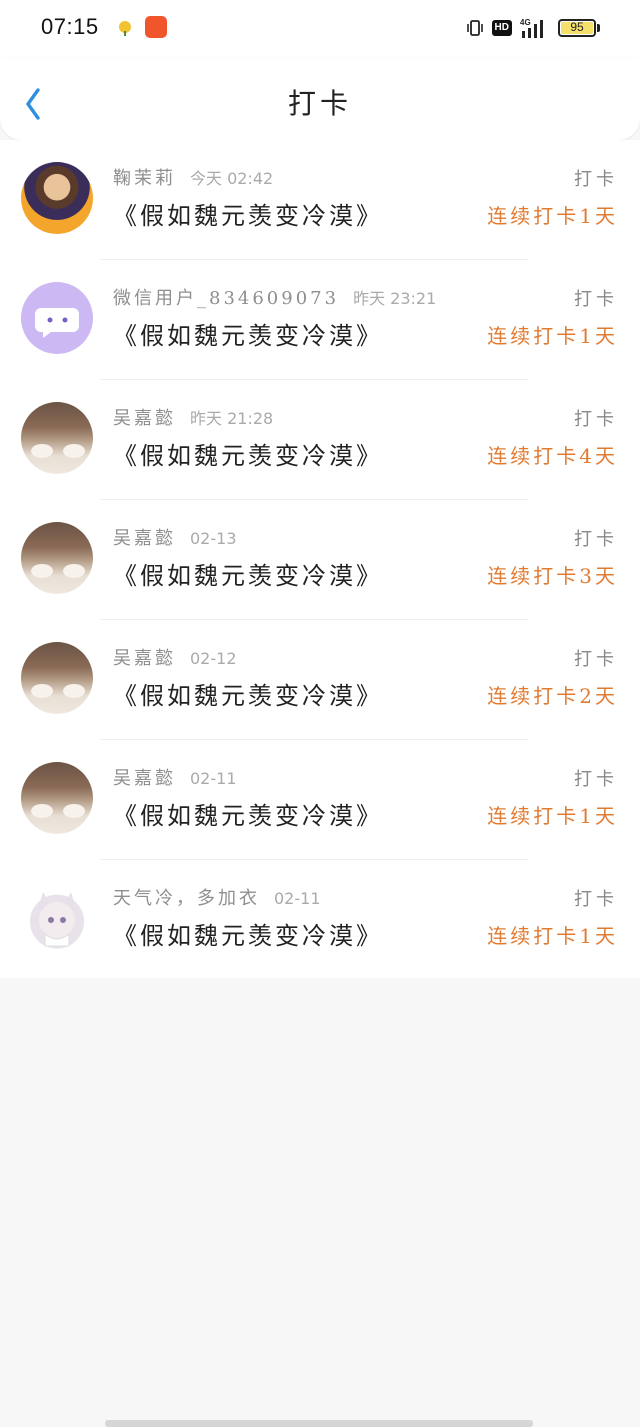 This screenshot has height=1427, width=640. I want to click on battery-icon: 95, so click(577, 28).